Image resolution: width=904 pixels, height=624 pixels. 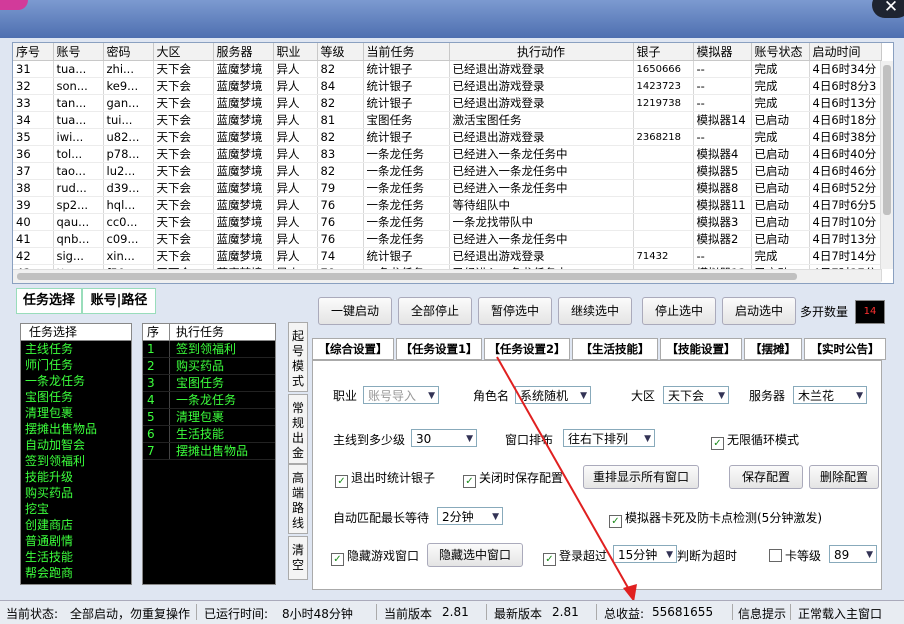 What do you see at coordinates (566, 479) in the screenshot?
I see `annotation-arrow` at bounding box center [566, 479].